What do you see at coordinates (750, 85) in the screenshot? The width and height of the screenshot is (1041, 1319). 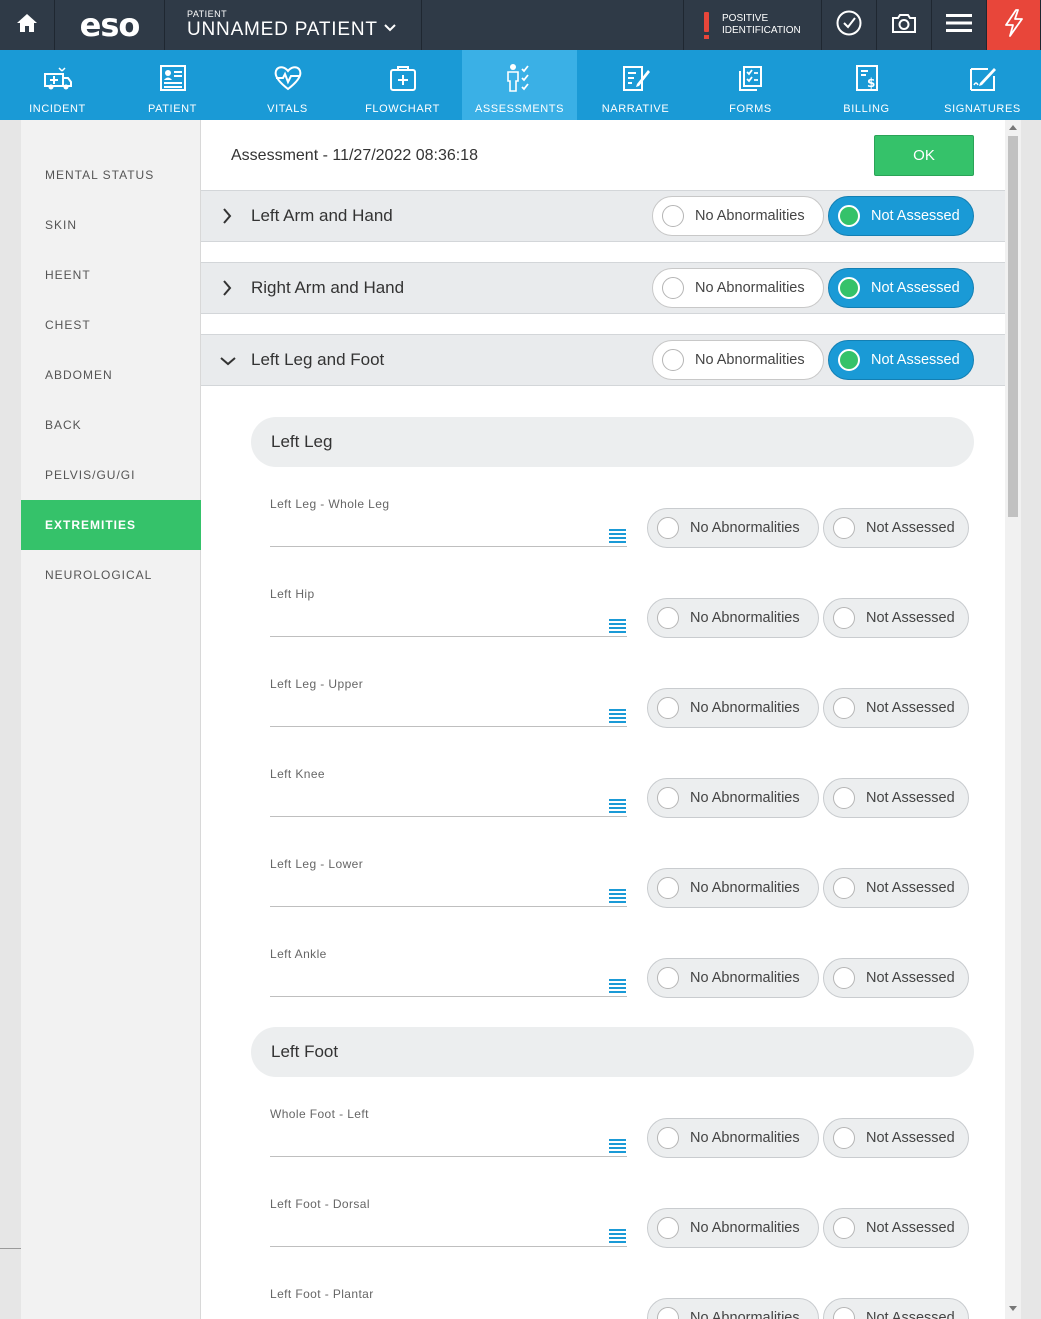 I see `nav-forms: FORMS` at bounding box center [750, 85].